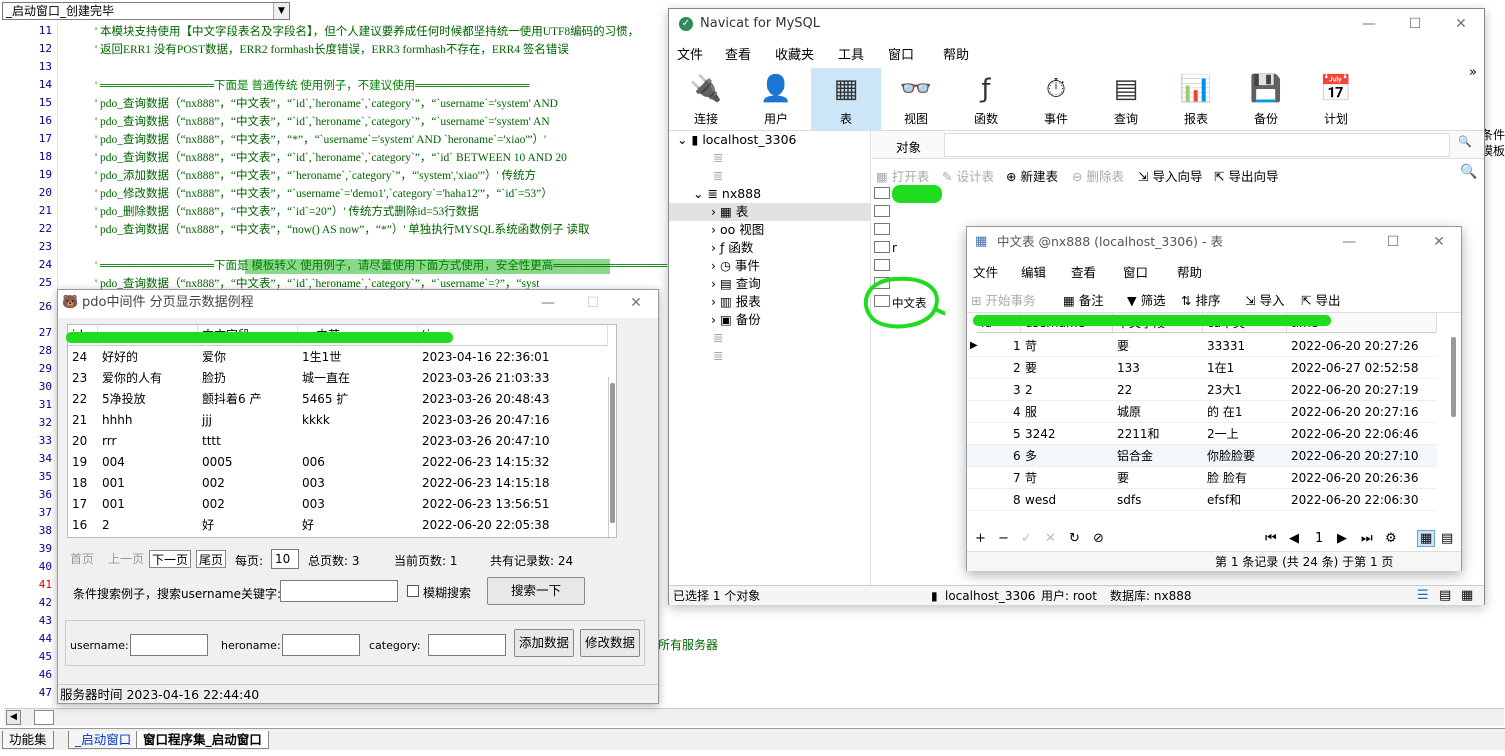 Image resolution: width=1505 pixels, height=756 pixels. What do you see at coordinates (610, 643) in the screenshot?
I see `edit-data-button: 修改数据` at bounding box center [610, 643].